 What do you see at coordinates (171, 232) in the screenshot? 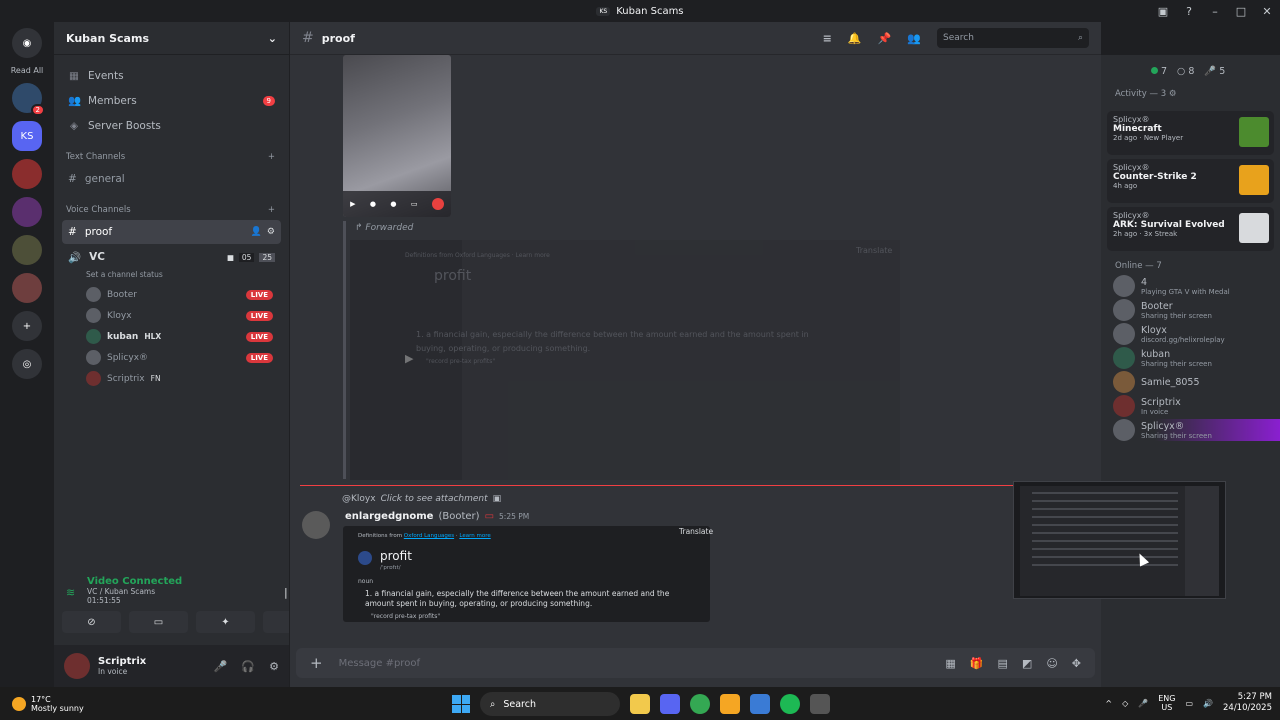
I see `channel-proof: # proof 👤 ⚙` at bounding box center [171, 232].